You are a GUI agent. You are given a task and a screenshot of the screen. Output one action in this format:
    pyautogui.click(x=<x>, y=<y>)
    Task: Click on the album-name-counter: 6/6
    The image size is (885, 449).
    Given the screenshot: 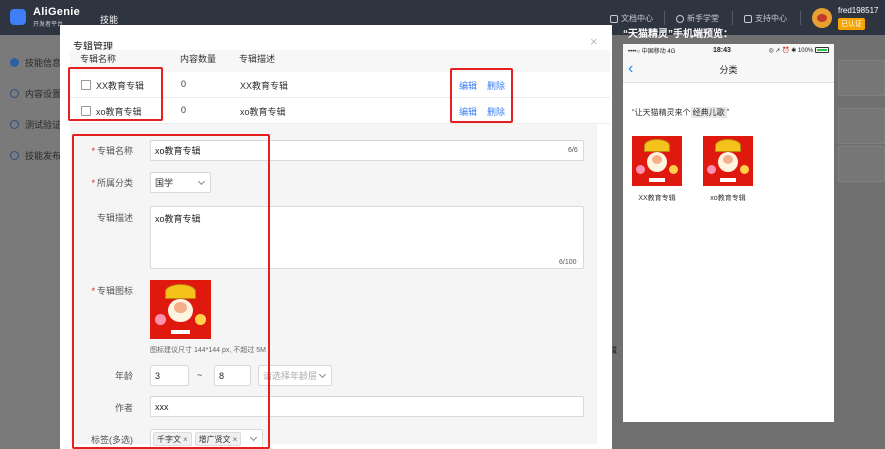 What is the action you would take?
    pyautogui.click(x=573, y=150)
    